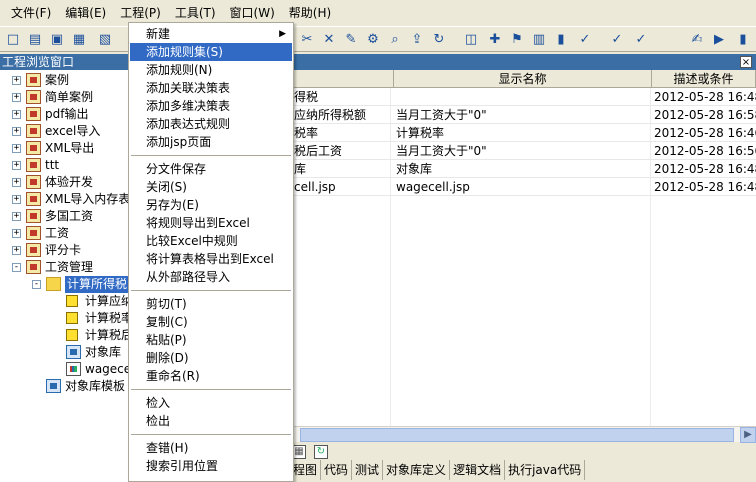 The image size is (756, 482). I want to click on new-file-icon: □, so click(13, 40).